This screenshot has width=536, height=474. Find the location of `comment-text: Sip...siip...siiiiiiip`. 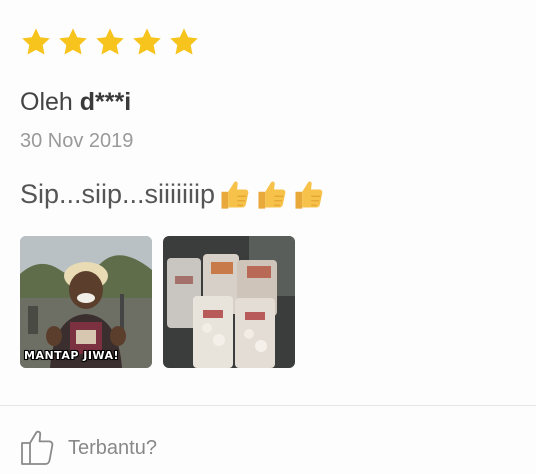

comment-text: Sip...siip...siiiiiiip is located at coordinates (118, 193).